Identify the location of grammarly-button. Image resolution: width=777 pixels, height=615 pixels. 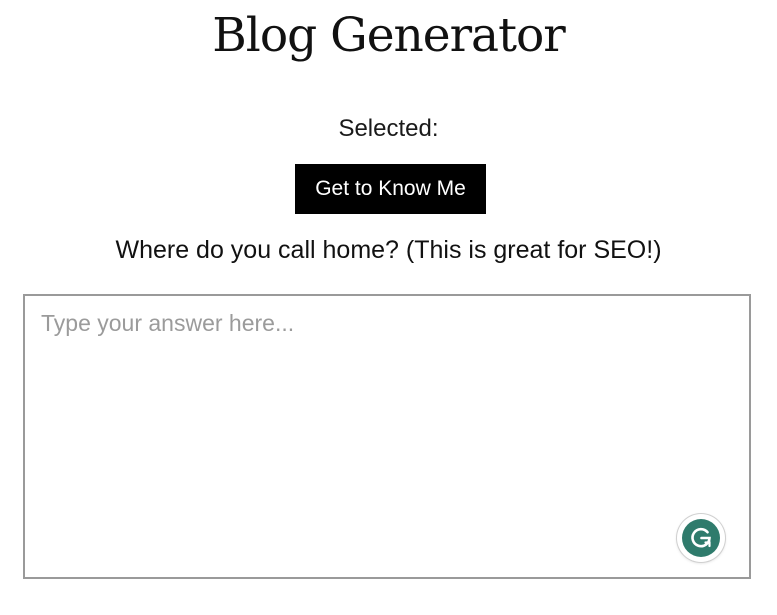
(701, 538).